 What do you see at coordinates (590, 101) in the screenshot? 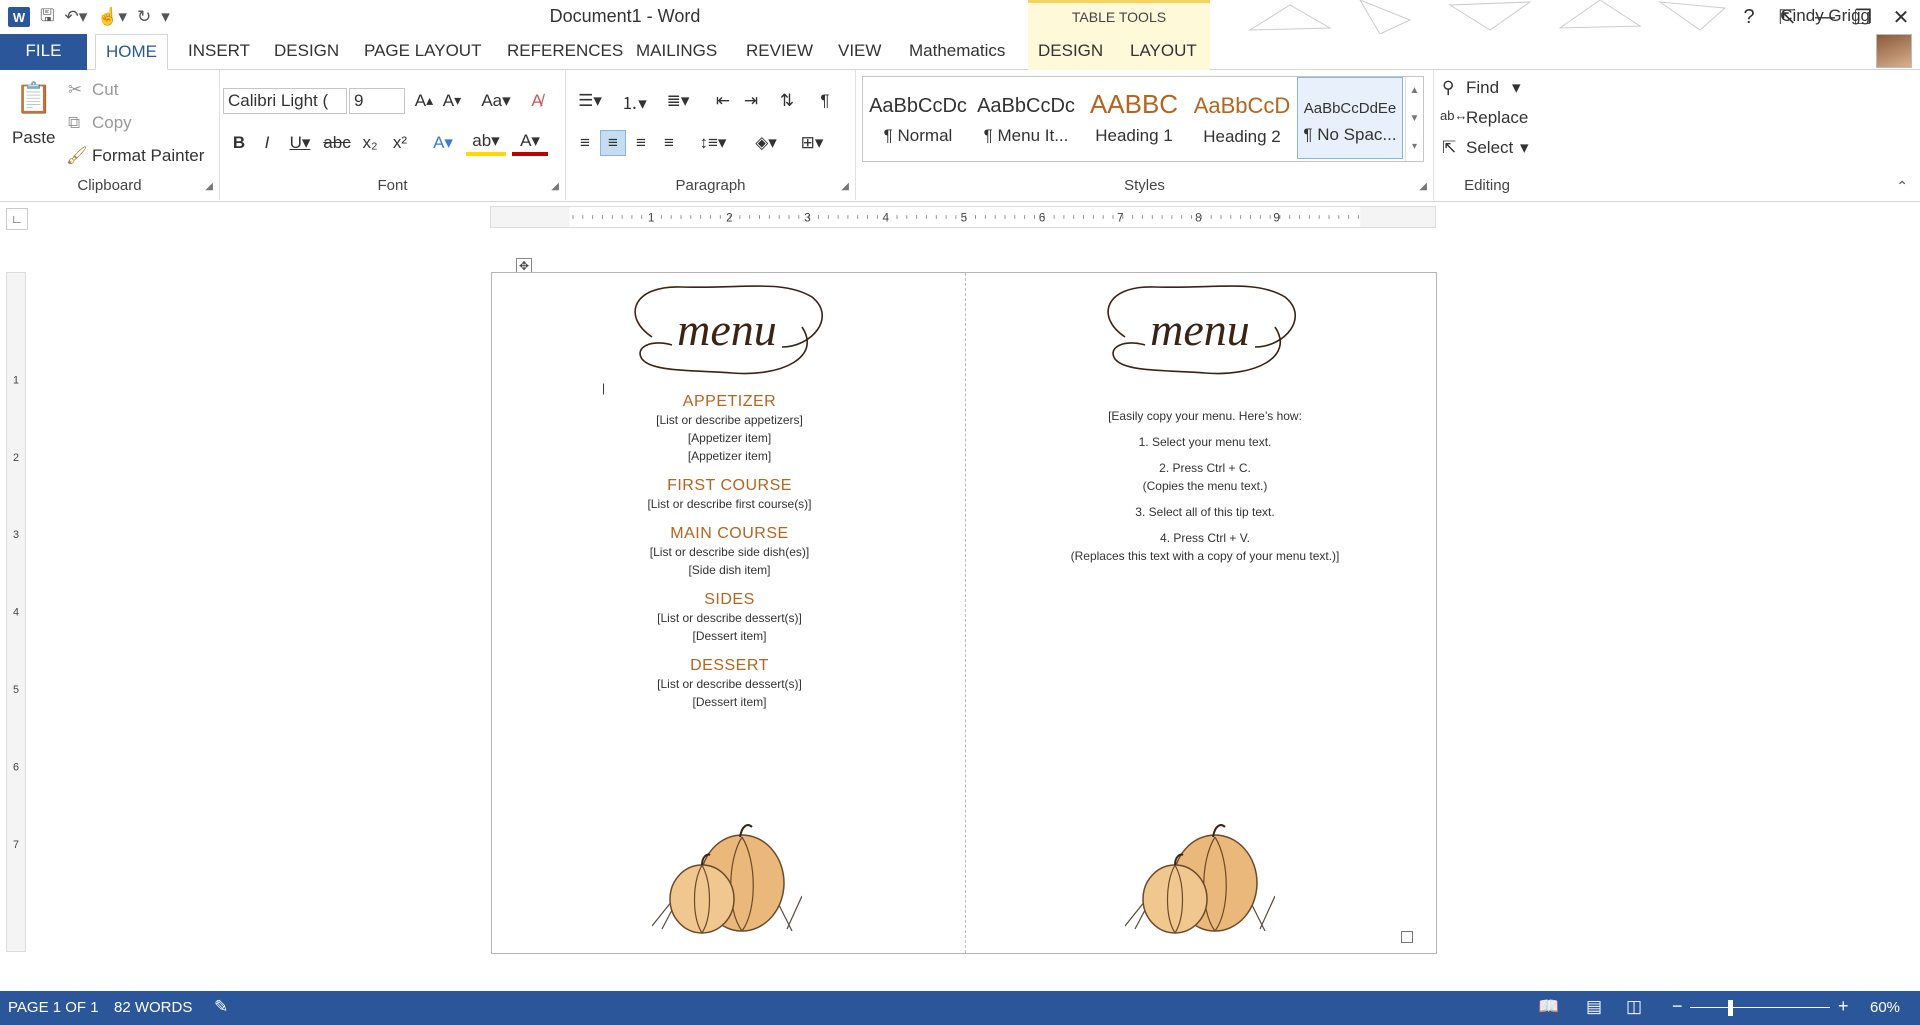
I see `bullets-icon: ☰▾` at bounding box center [590, 101].